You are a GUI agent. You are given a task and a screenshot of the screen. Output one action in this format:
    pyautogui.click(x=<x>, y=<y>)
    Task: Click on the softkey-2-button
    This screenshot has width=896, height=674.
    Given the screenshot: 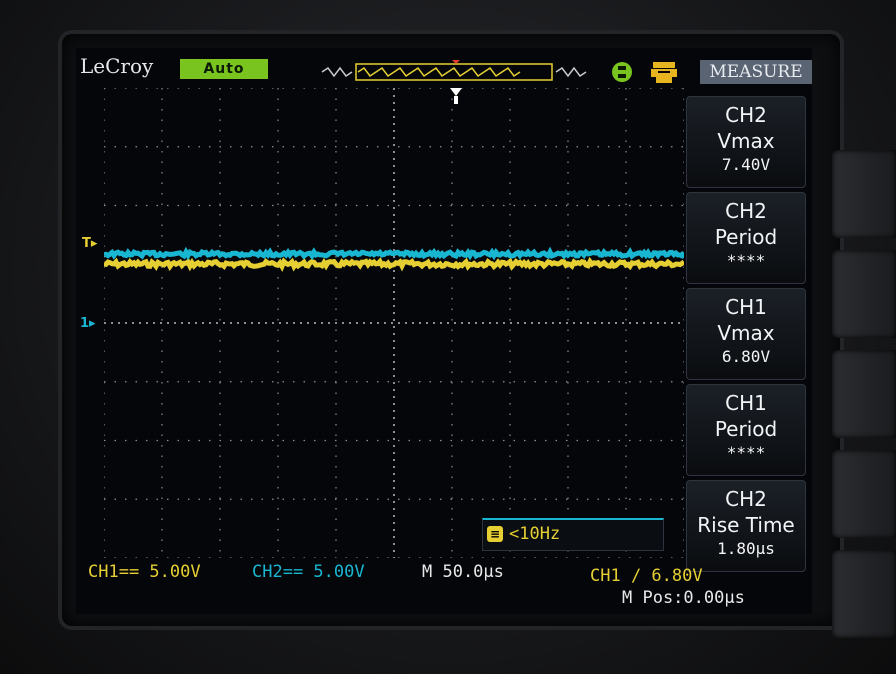 What is the action you would take?
    pyautogui.click(x=864, y=294)
    